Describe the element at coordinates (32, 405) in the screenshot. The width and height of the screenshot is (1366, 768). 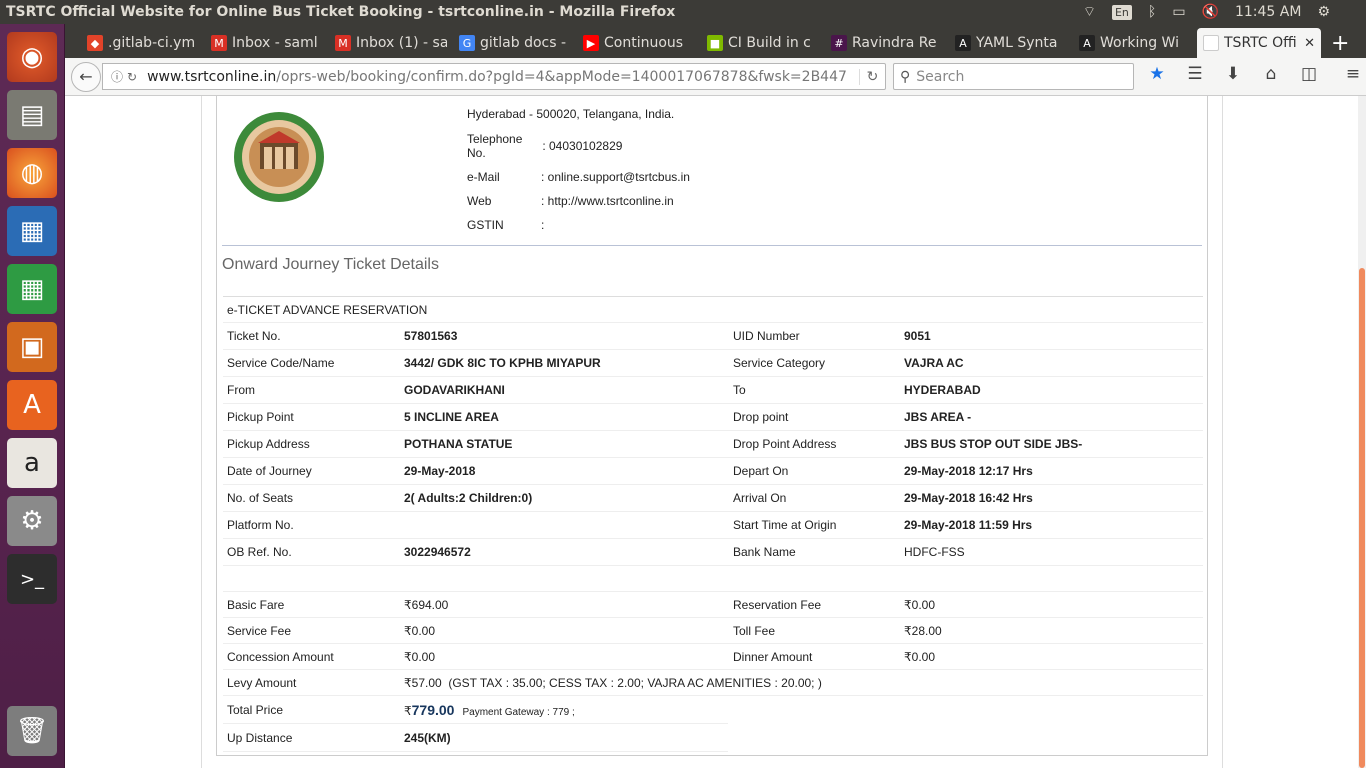
I see `software-center-icon: A` at that location.